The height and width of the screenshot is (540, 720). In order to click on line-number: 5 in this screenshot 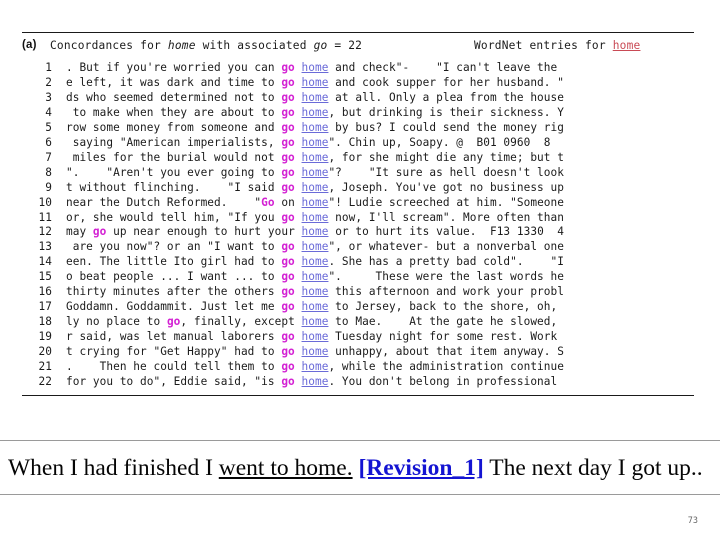, I will do `click(48, 127)`.